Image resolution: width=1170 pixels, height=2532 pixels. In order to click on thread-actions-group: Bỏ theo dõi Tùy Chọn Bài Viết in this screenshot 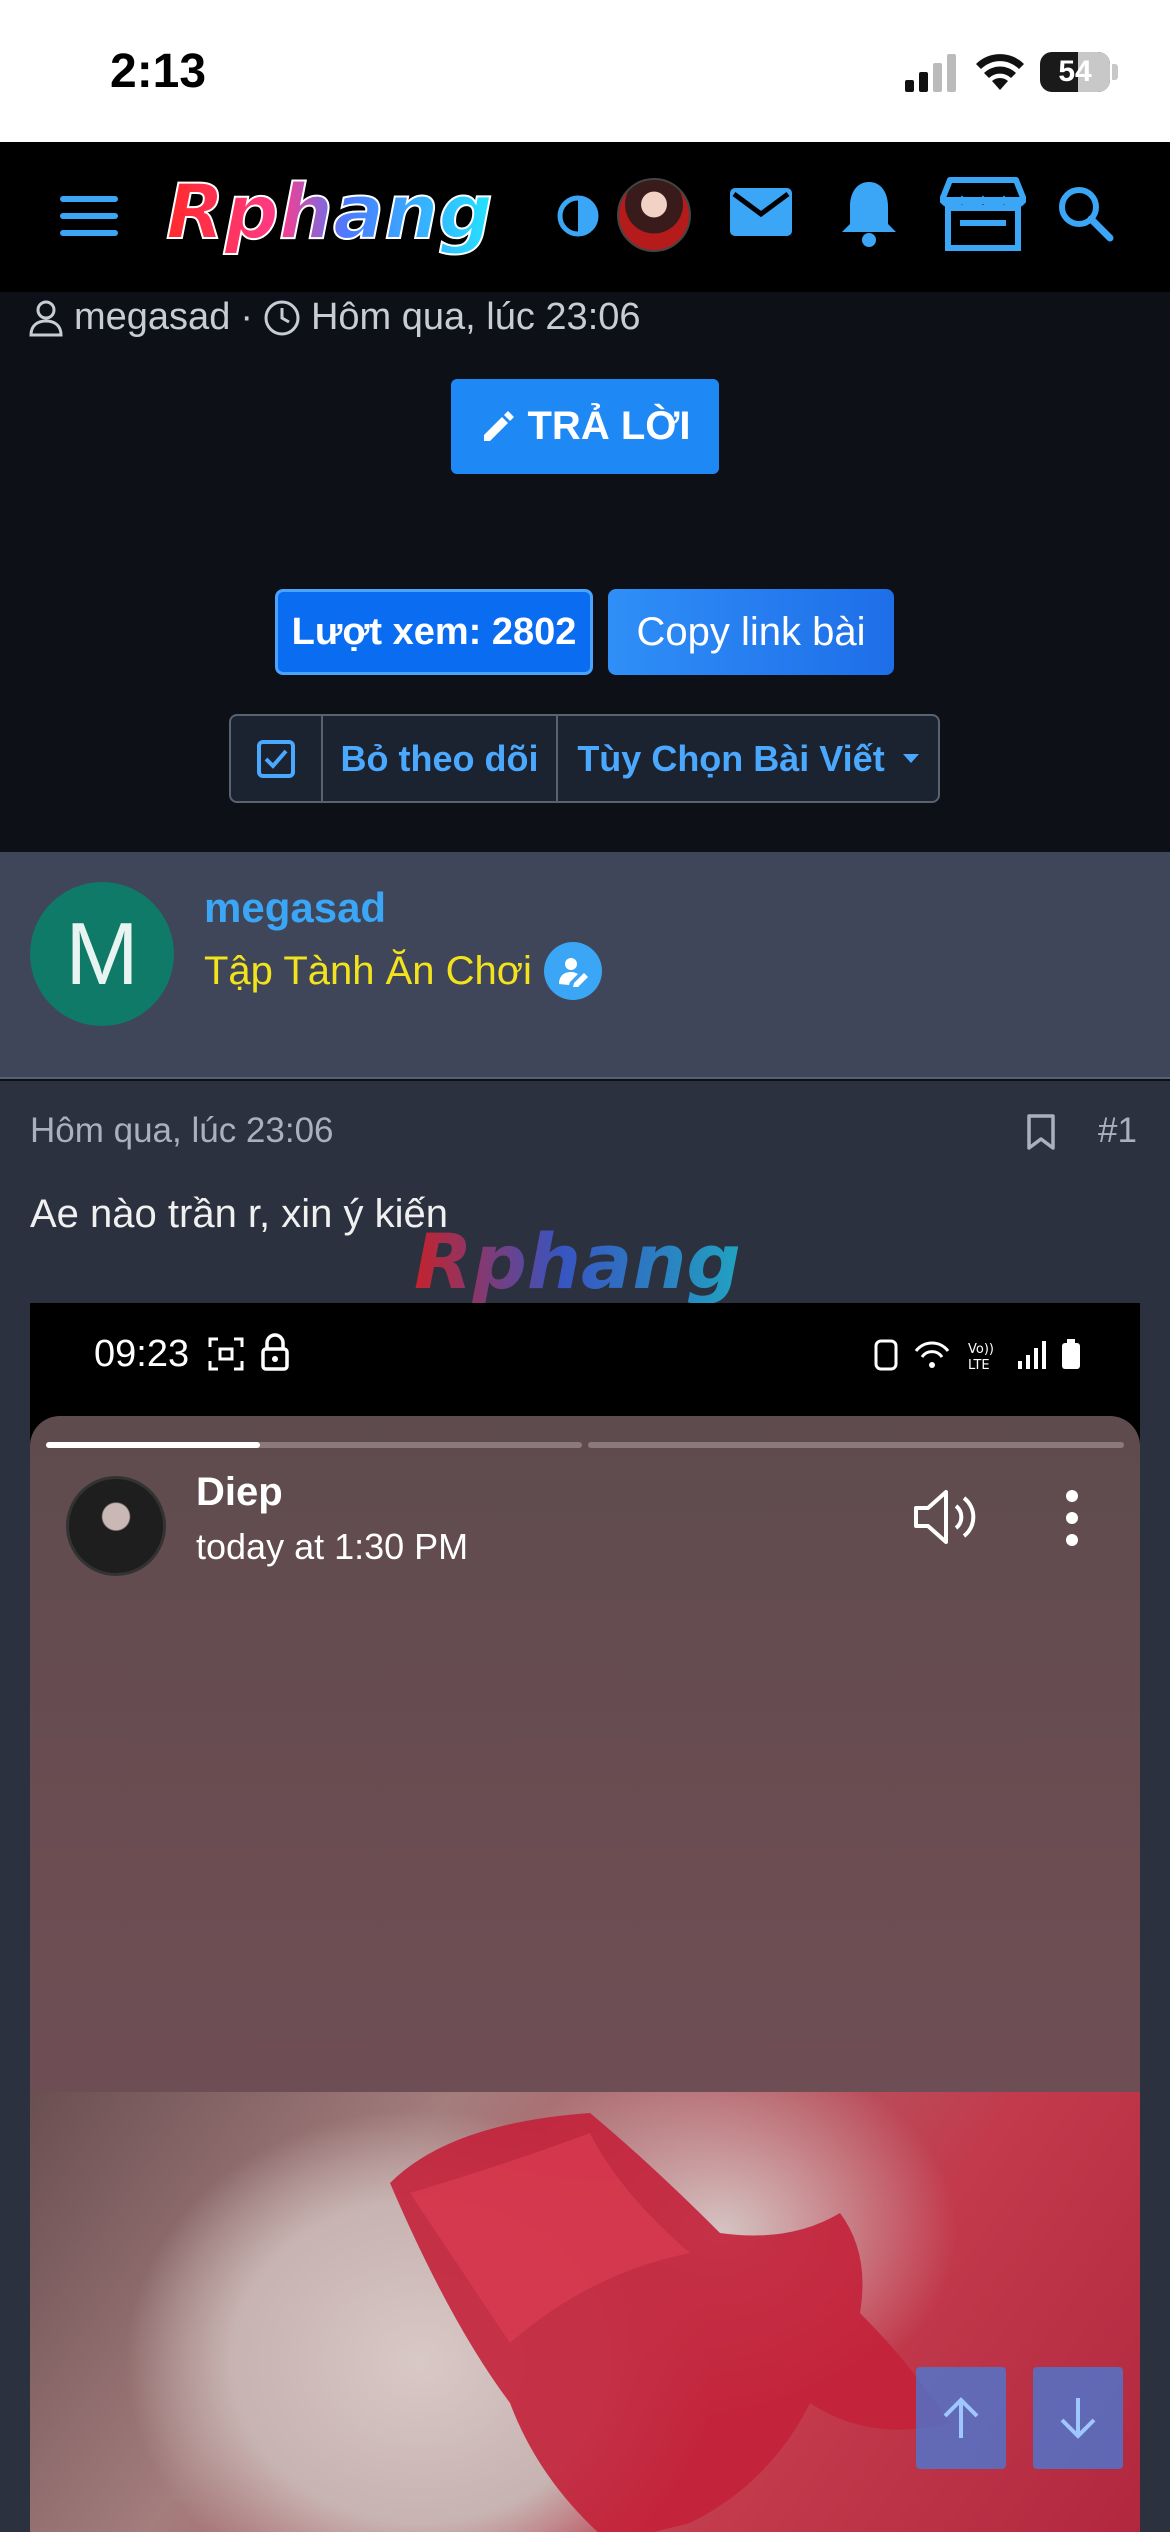, I will do `click(584, 758)`.